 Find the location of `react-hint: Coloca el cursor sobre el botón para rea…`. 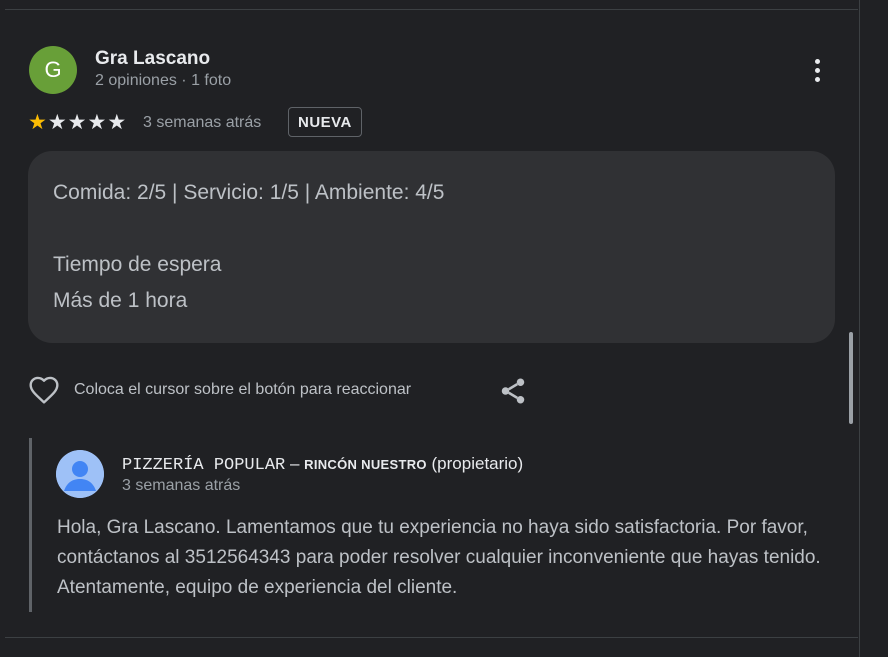

react-hint: Coloca el cursor sobre el botón para rea… is located at coordinates (243, 389).